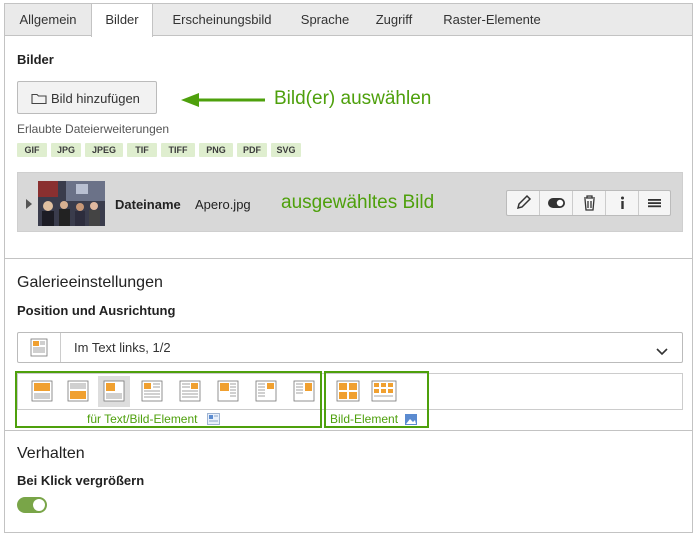  What do you see at coordinates (358, 202) in the screenshot?
I see `annotation-selected-image: ausgewähltes Bild` at bounding box center [358, 202].